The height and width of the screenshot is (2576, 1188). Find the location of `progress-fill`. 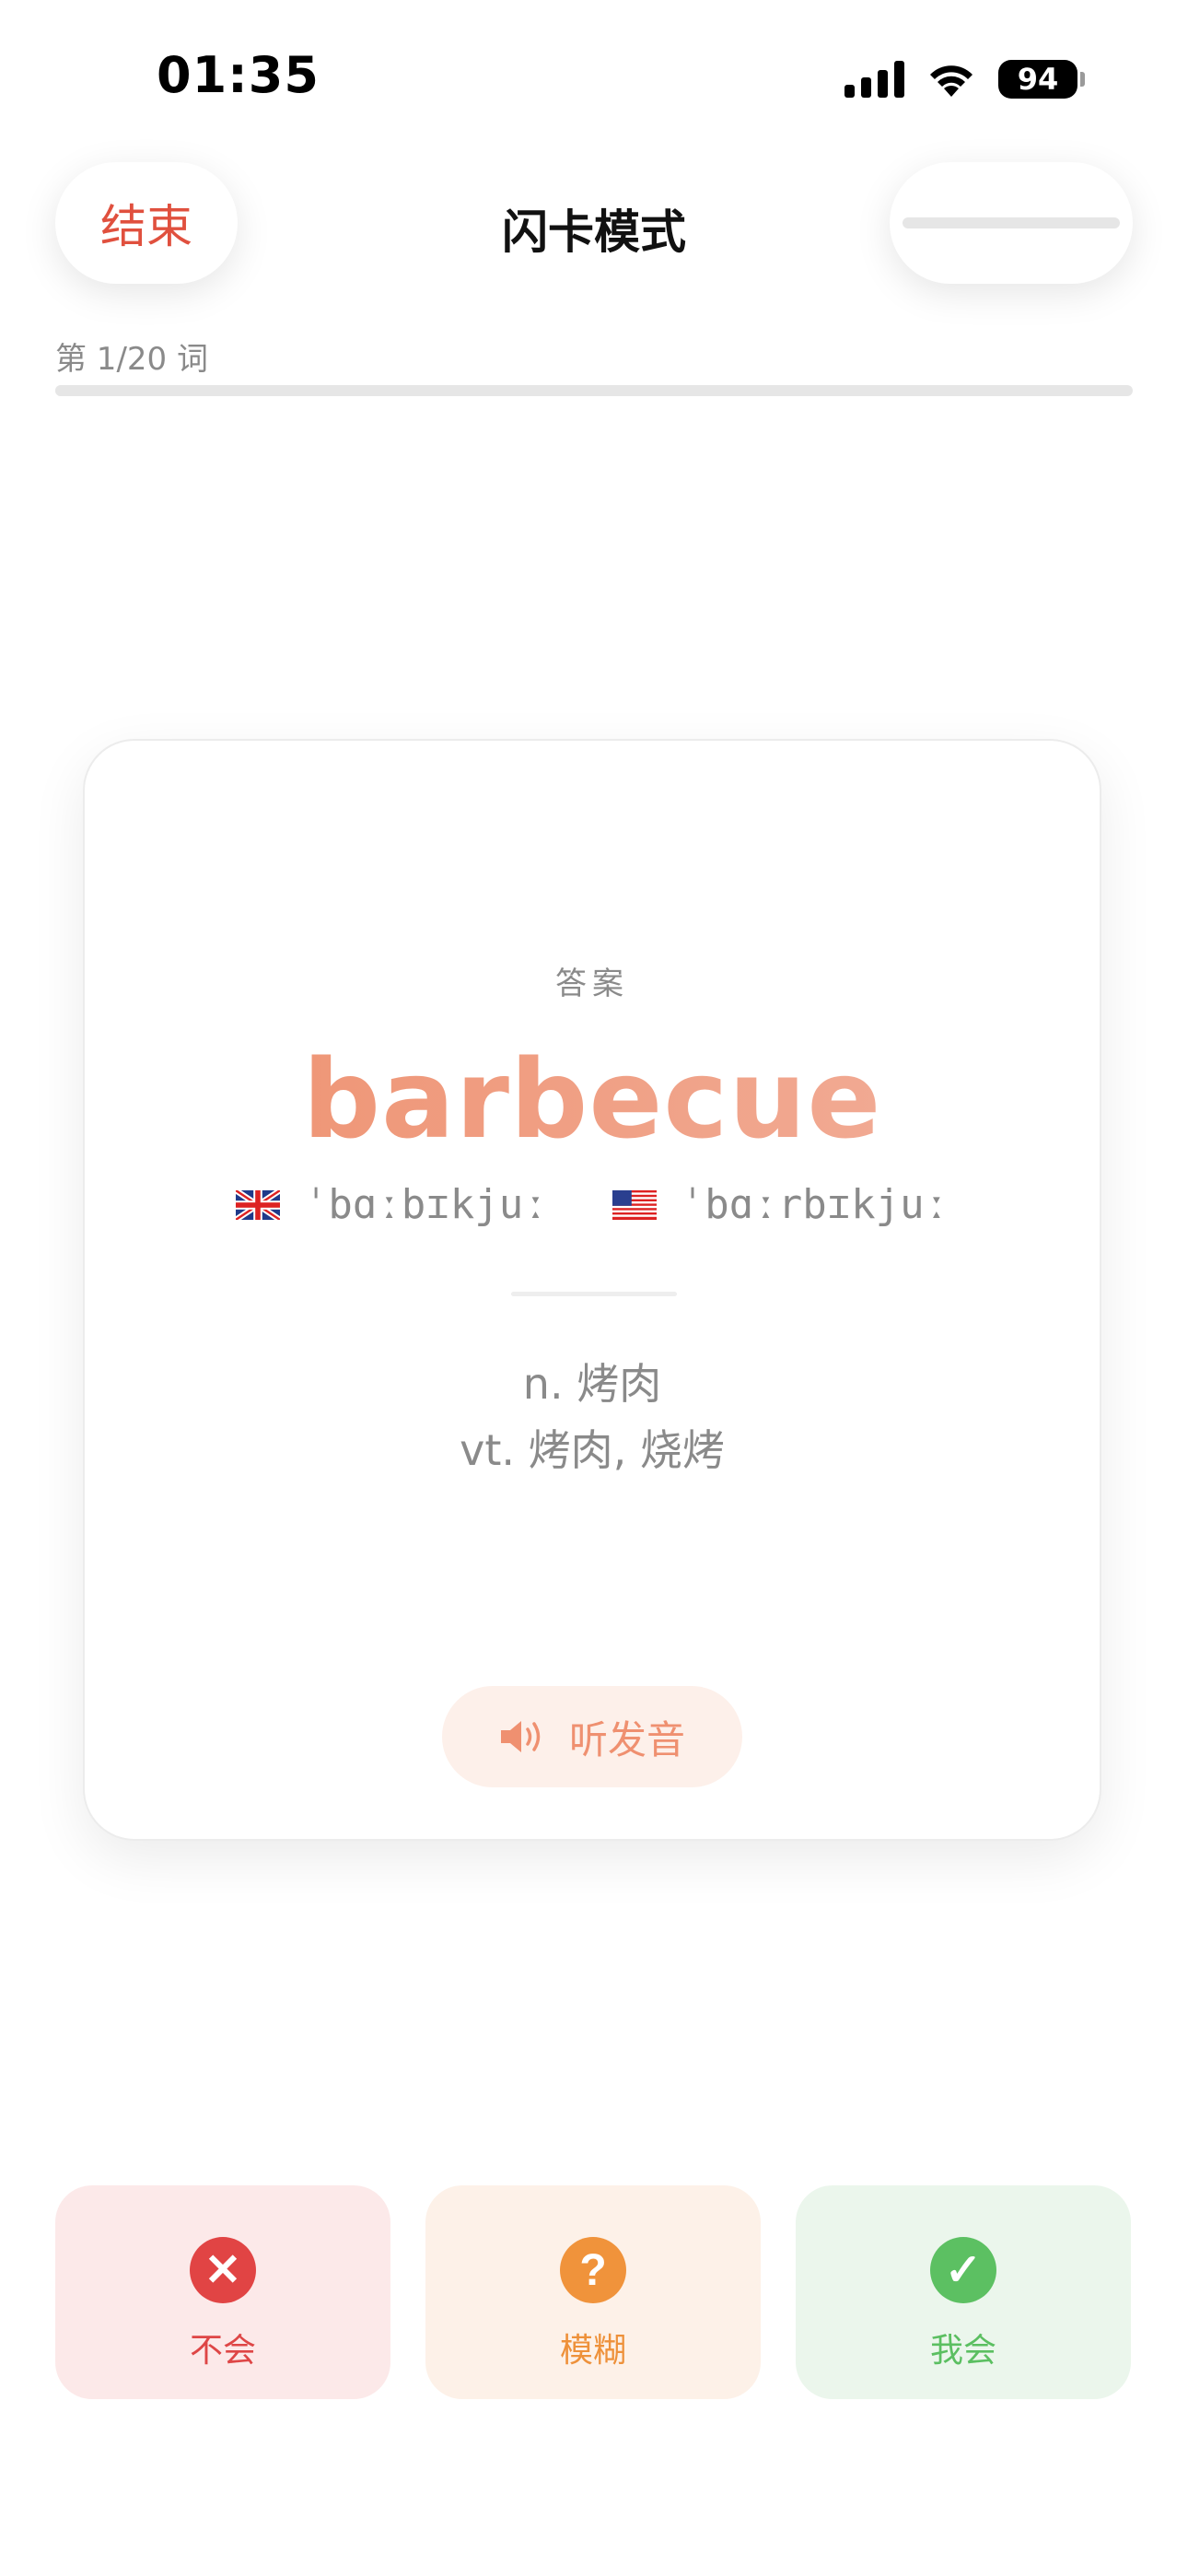

progress-fill is located at coordinates (82, 390).